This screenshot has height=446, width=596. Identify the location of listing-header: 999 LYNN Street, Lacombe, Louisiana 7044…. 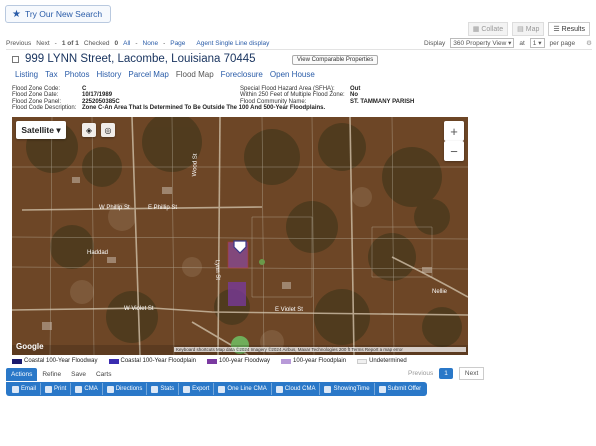
(134, 59).